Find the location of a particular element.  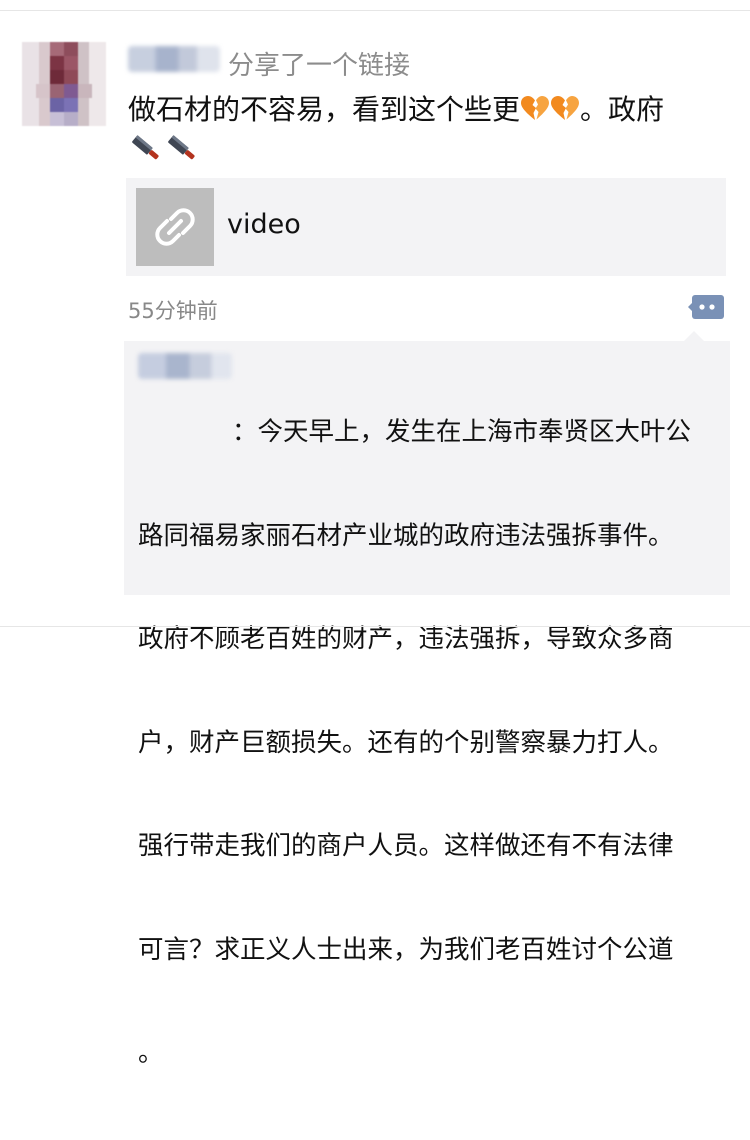

top-divider is located at coordinates (375, 10).